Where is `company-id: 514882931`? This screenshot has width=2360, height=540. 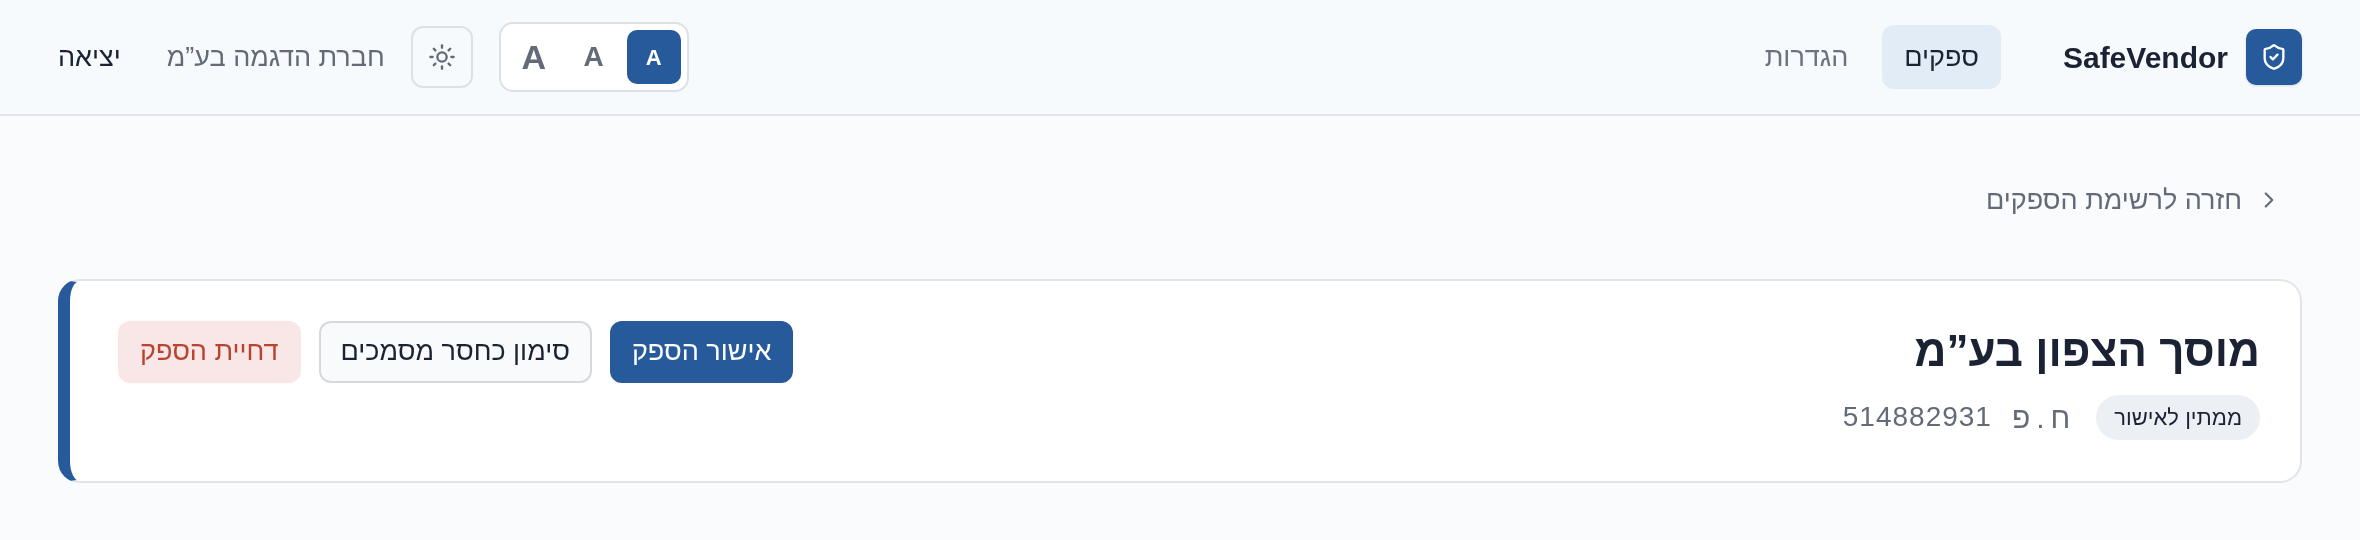
company-id: 514882931 is located at coordinates (1917, 417).